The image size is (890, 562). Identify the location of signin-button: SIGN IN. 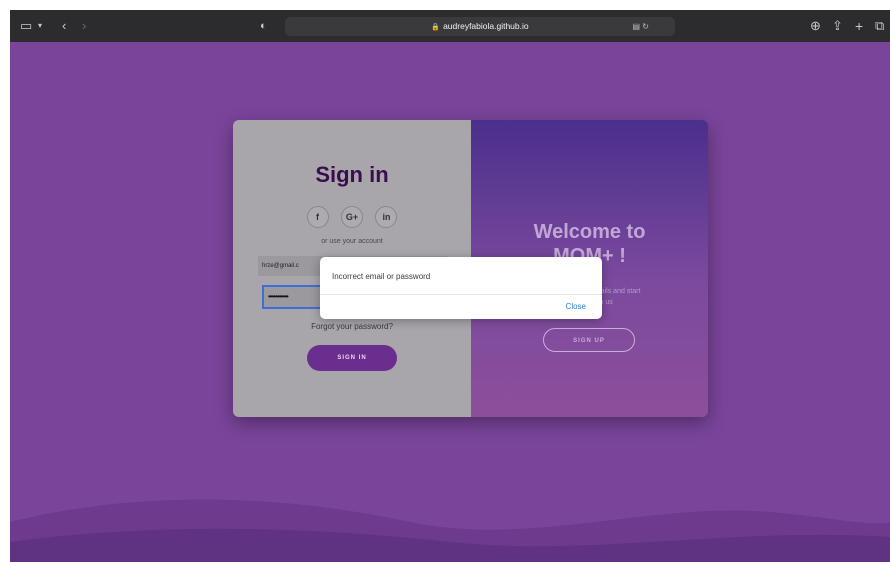
(352, 358).